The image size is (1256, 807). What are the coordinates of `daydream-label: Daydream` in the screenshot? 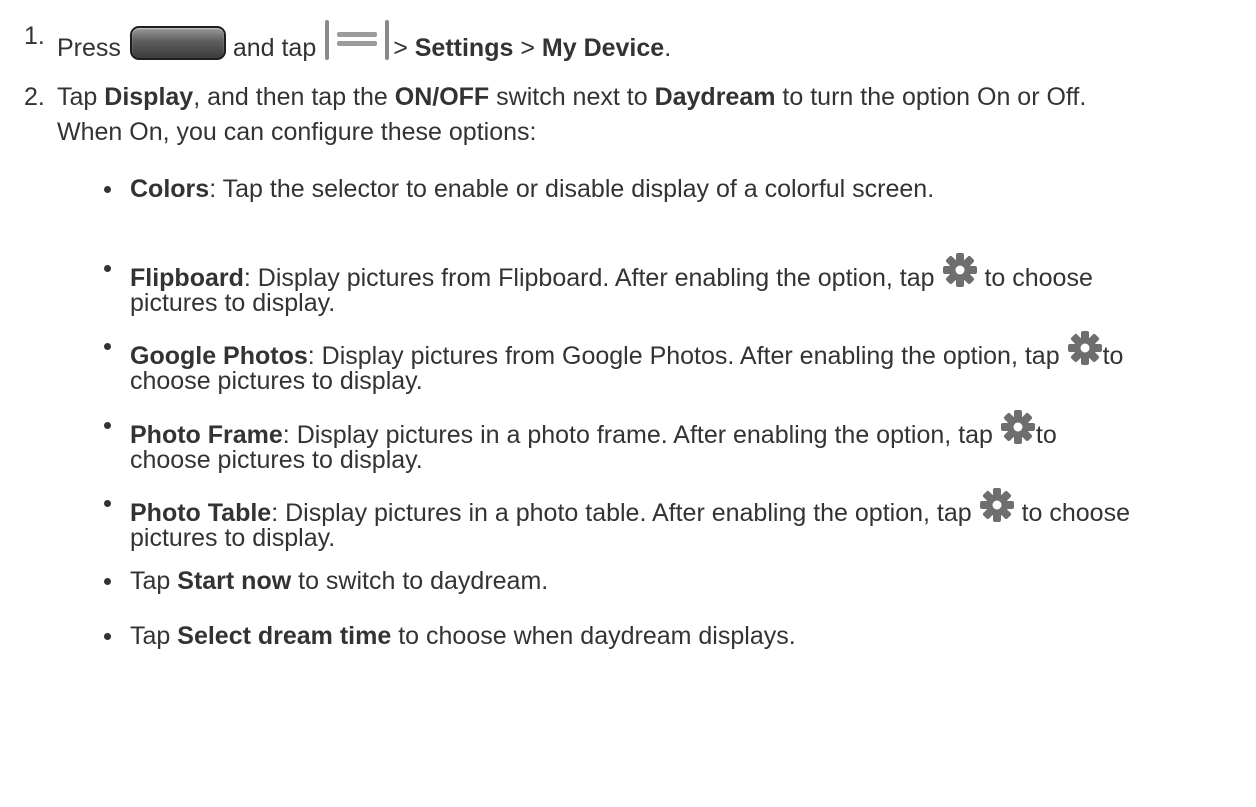 It's located at (715, 97).